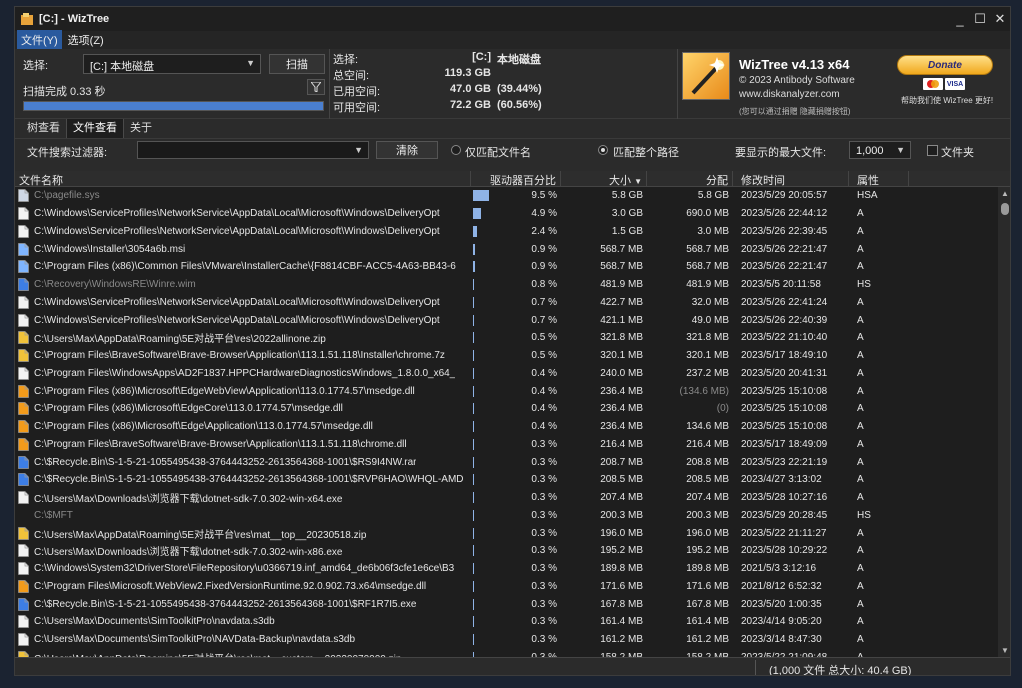 This screenshot has width=1022, height=688. Describe the element at coordinates (980, 19) in the screenshot. I see `maximize-button: ☐` at that location.